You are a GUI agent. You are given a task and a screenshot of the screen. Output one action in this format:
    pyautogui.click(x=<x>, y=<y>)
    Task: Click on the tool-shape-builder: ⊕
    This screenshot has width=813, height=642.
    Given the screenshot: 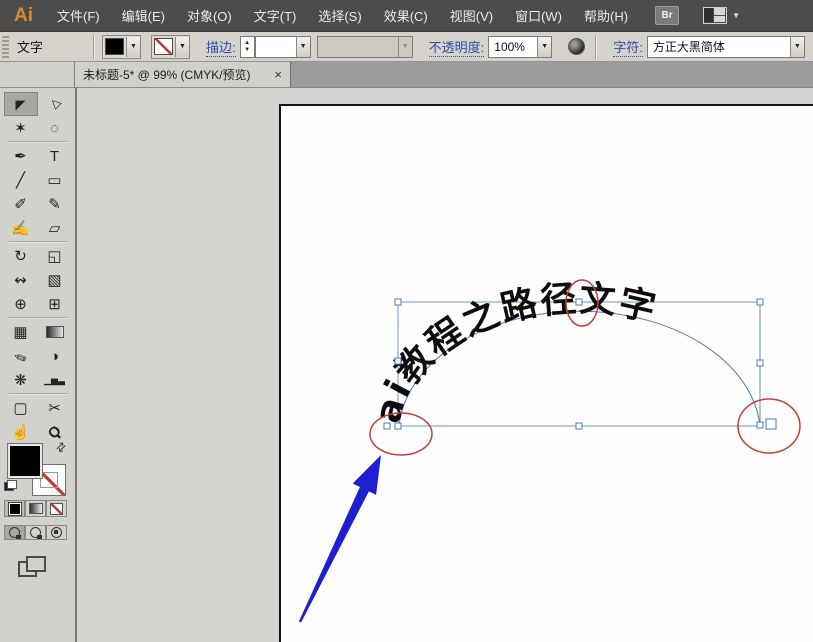 What is the action you would take?
    pyautogui.click(x=21, y=304)
    